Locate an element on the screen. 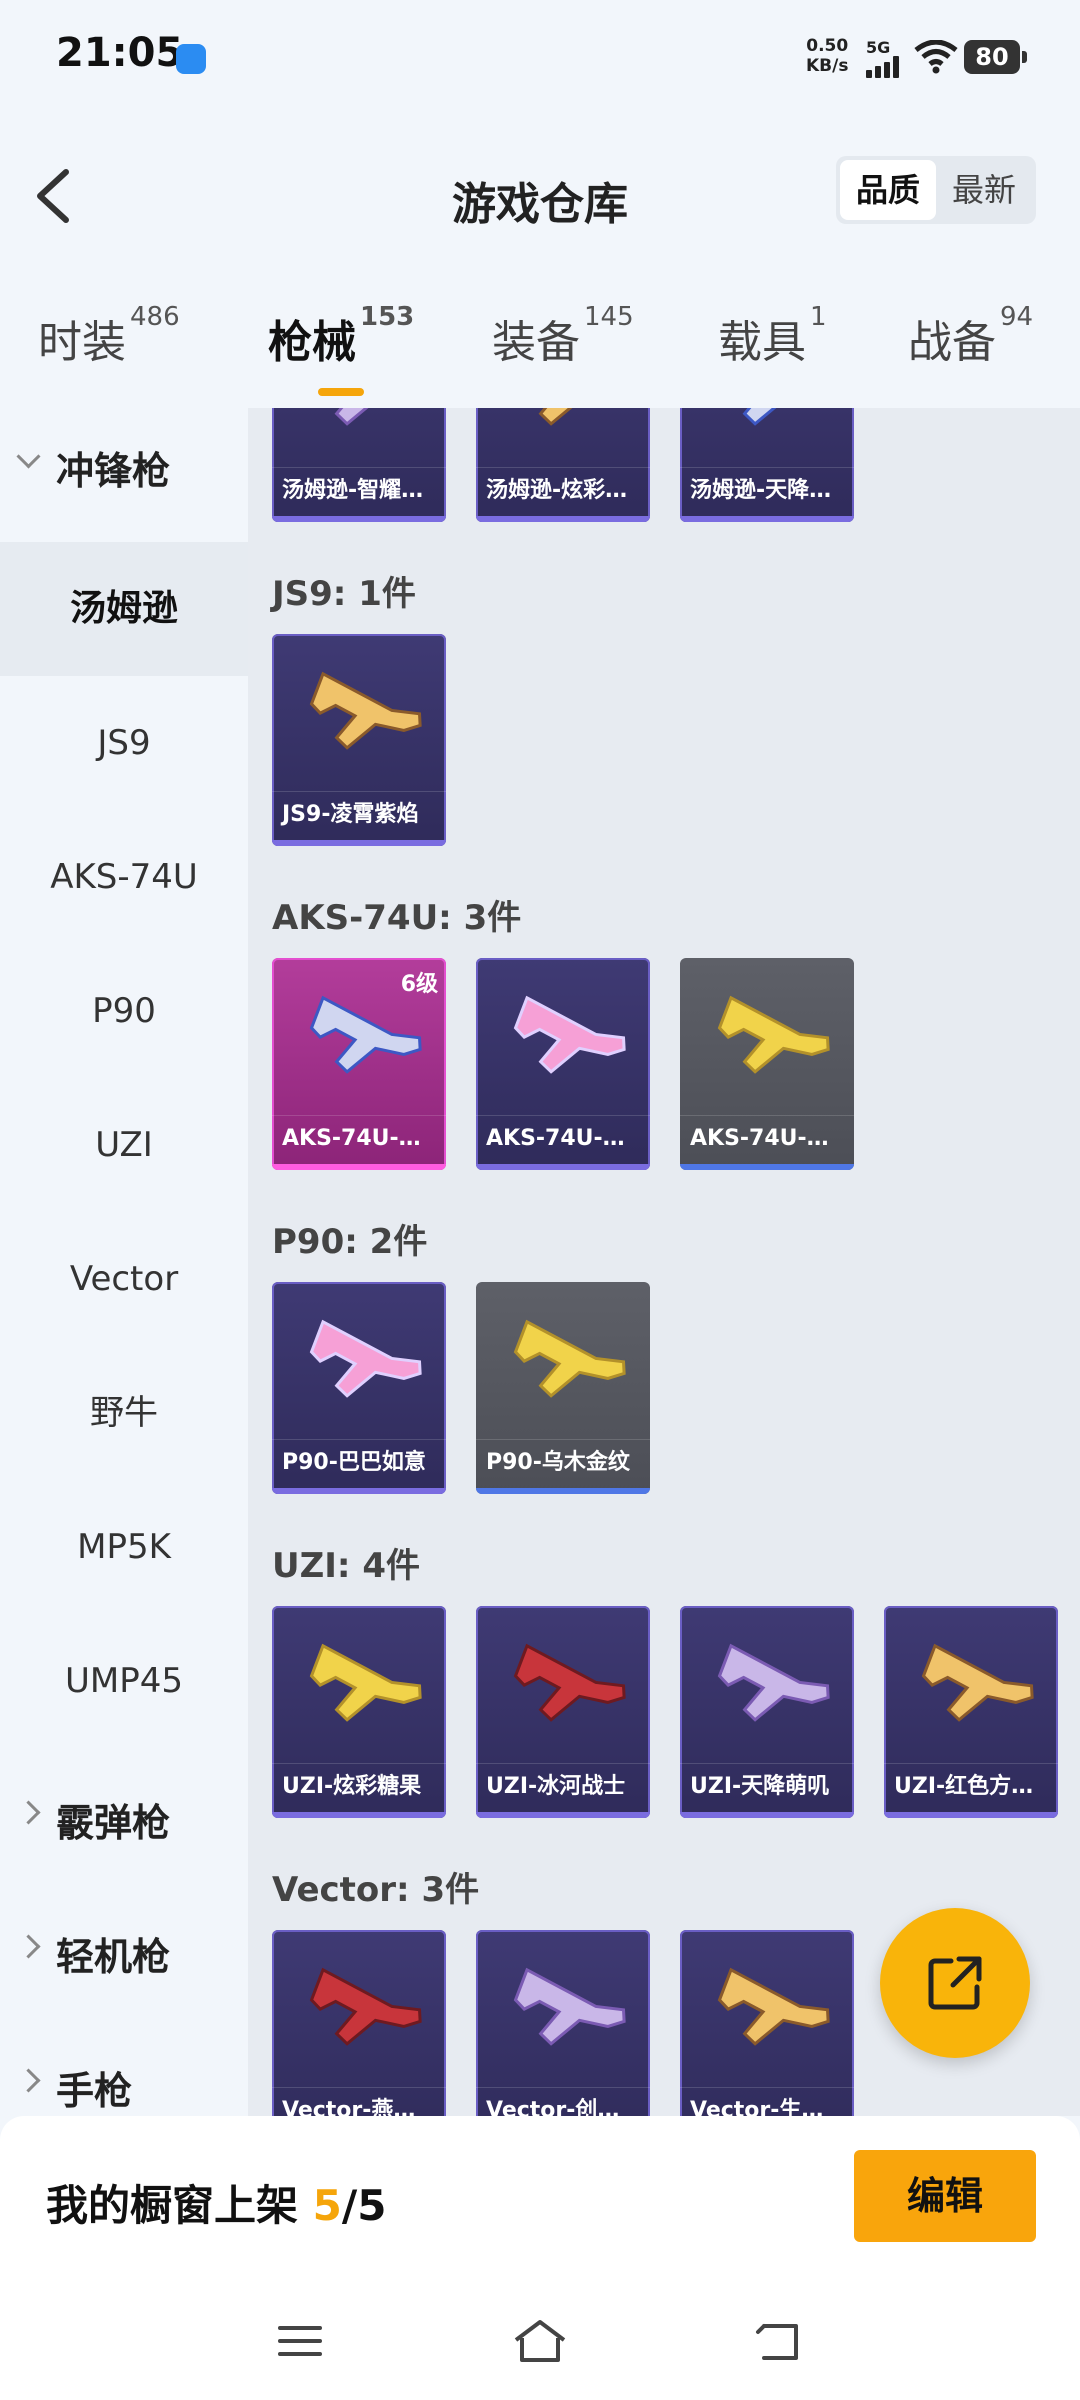 The width and height of the screenshot is (1080, 2400). level-badge: 6级 is located at coordinates (419, 984).